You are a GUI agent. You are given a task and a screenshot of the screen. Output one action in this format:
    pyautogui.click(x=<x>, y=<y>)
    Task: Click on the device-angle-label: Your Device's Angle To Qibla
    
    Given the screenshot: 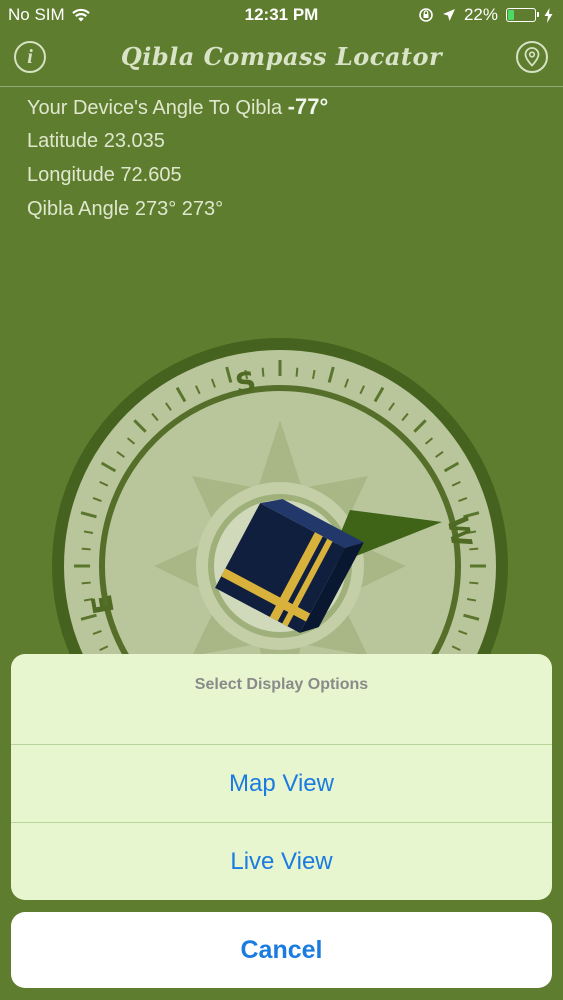 What is the action you would take?
    pyautogui.click(x=155, y=108)
    